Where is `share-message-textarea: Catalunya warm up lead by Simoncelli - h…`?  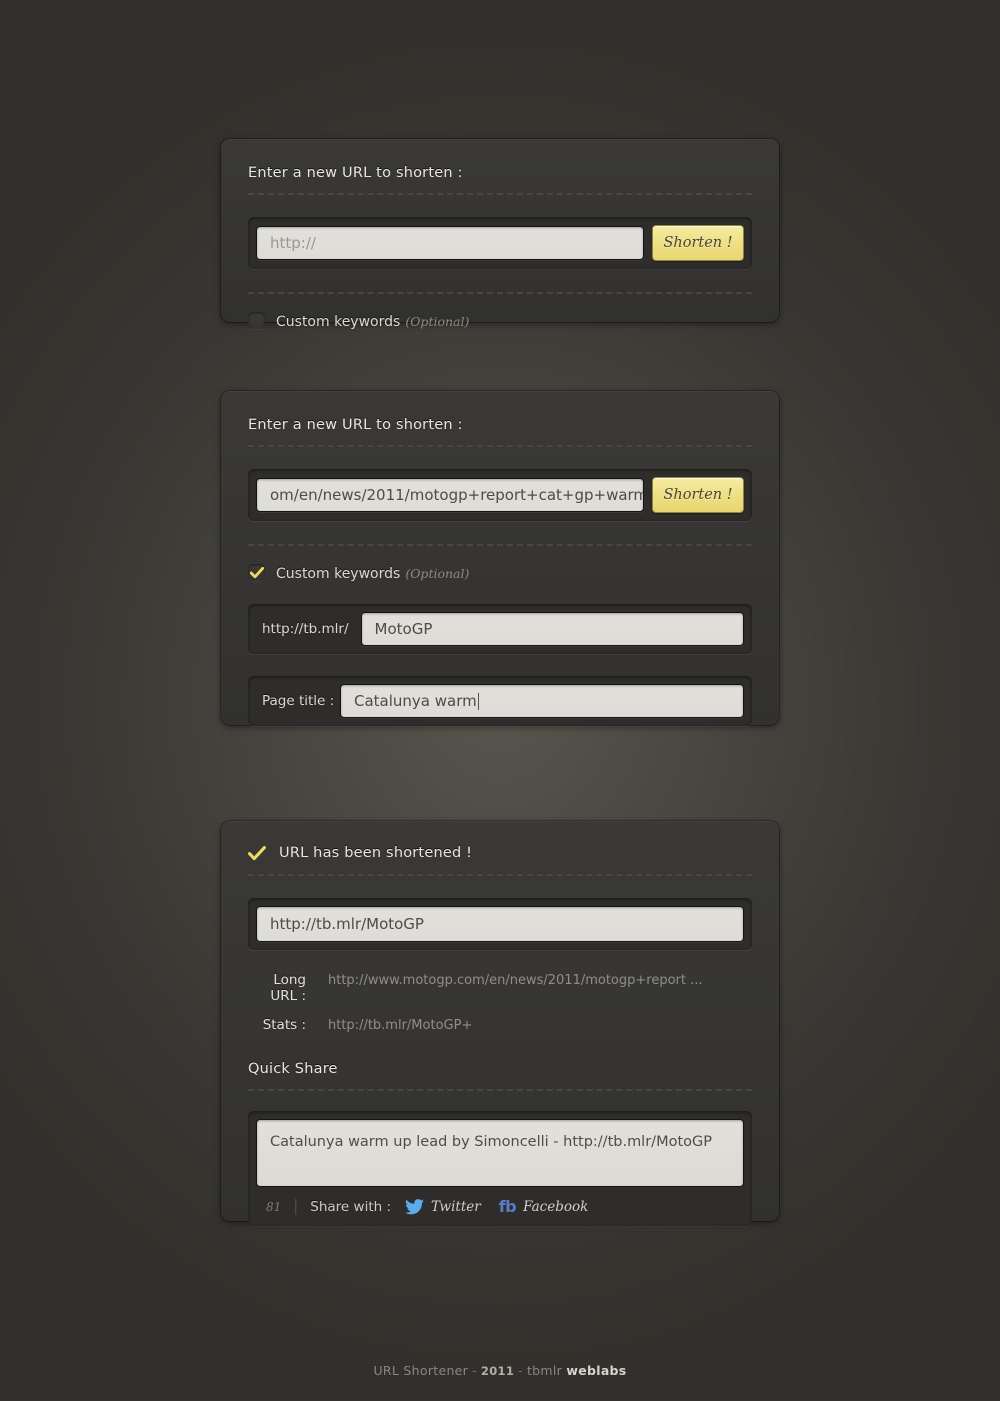 share-message-textarea: Catalunya warm up lead by Simoncelli - h… is located at coordinates (500, 1153).